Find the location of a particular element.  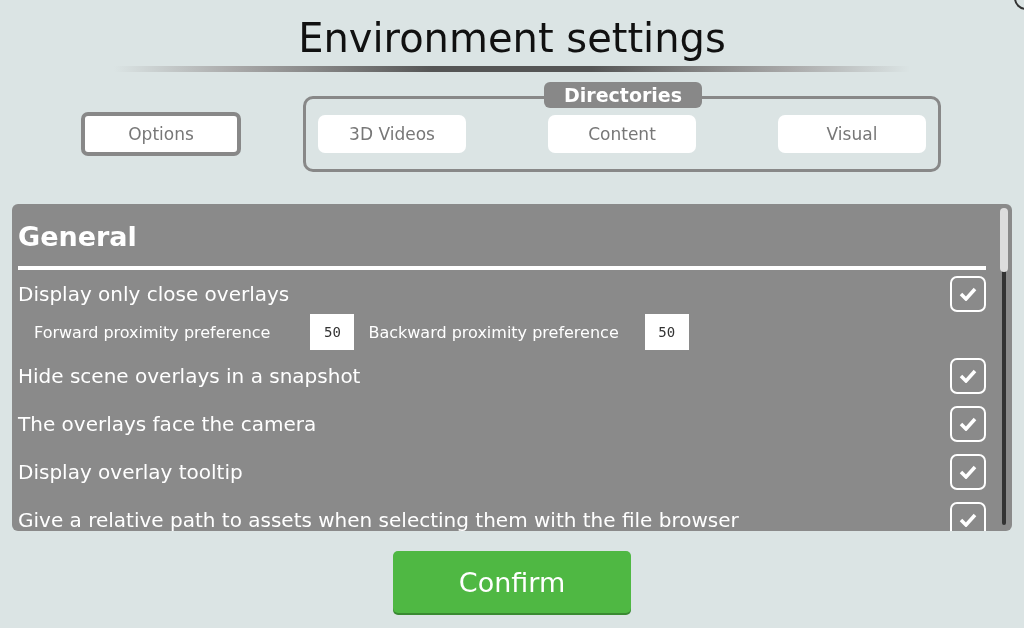

field-label: Forward proximity preference is located at coordinates (152, 332).